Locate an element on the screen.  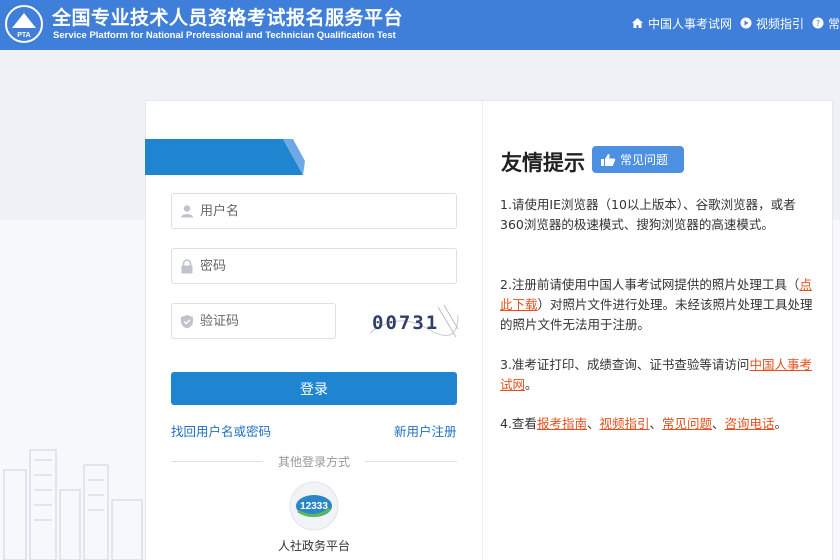
lock-icon is located at coordinates (187, 265).